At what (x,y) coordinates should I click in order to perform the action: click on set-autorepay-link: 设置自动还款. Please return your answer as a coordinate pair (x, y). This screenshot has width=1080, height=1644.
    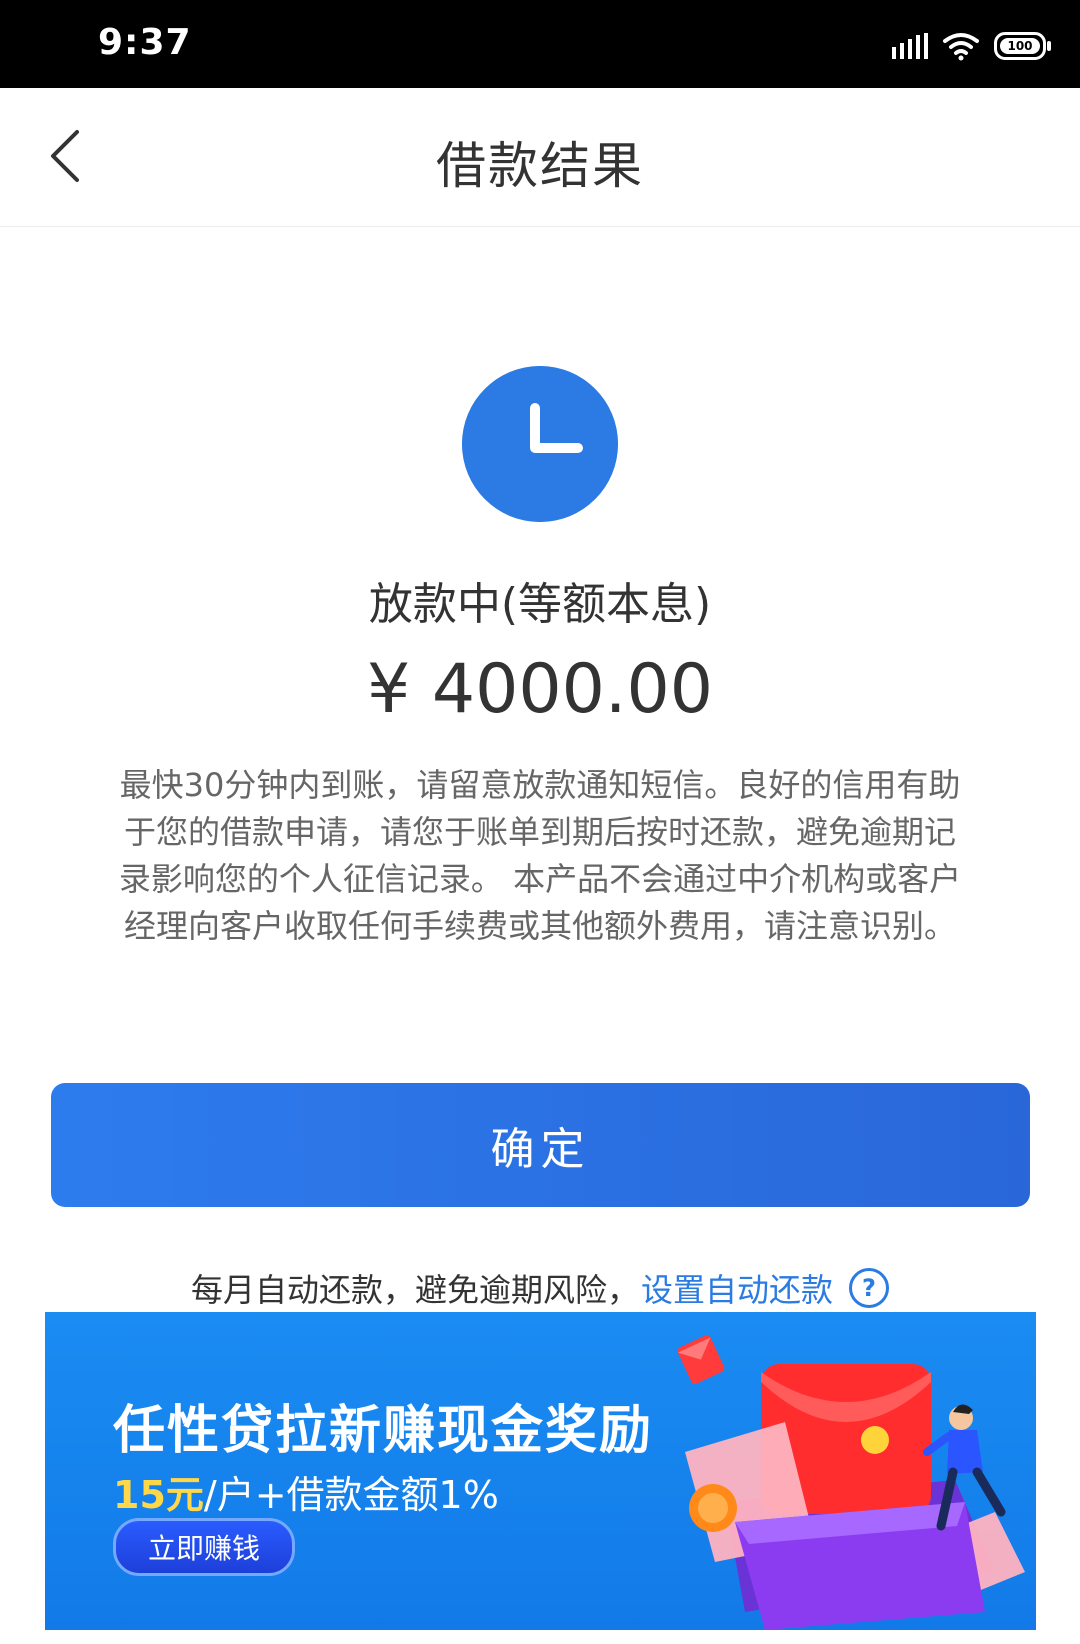
    Looking at the image, I should click on (737, 1288).